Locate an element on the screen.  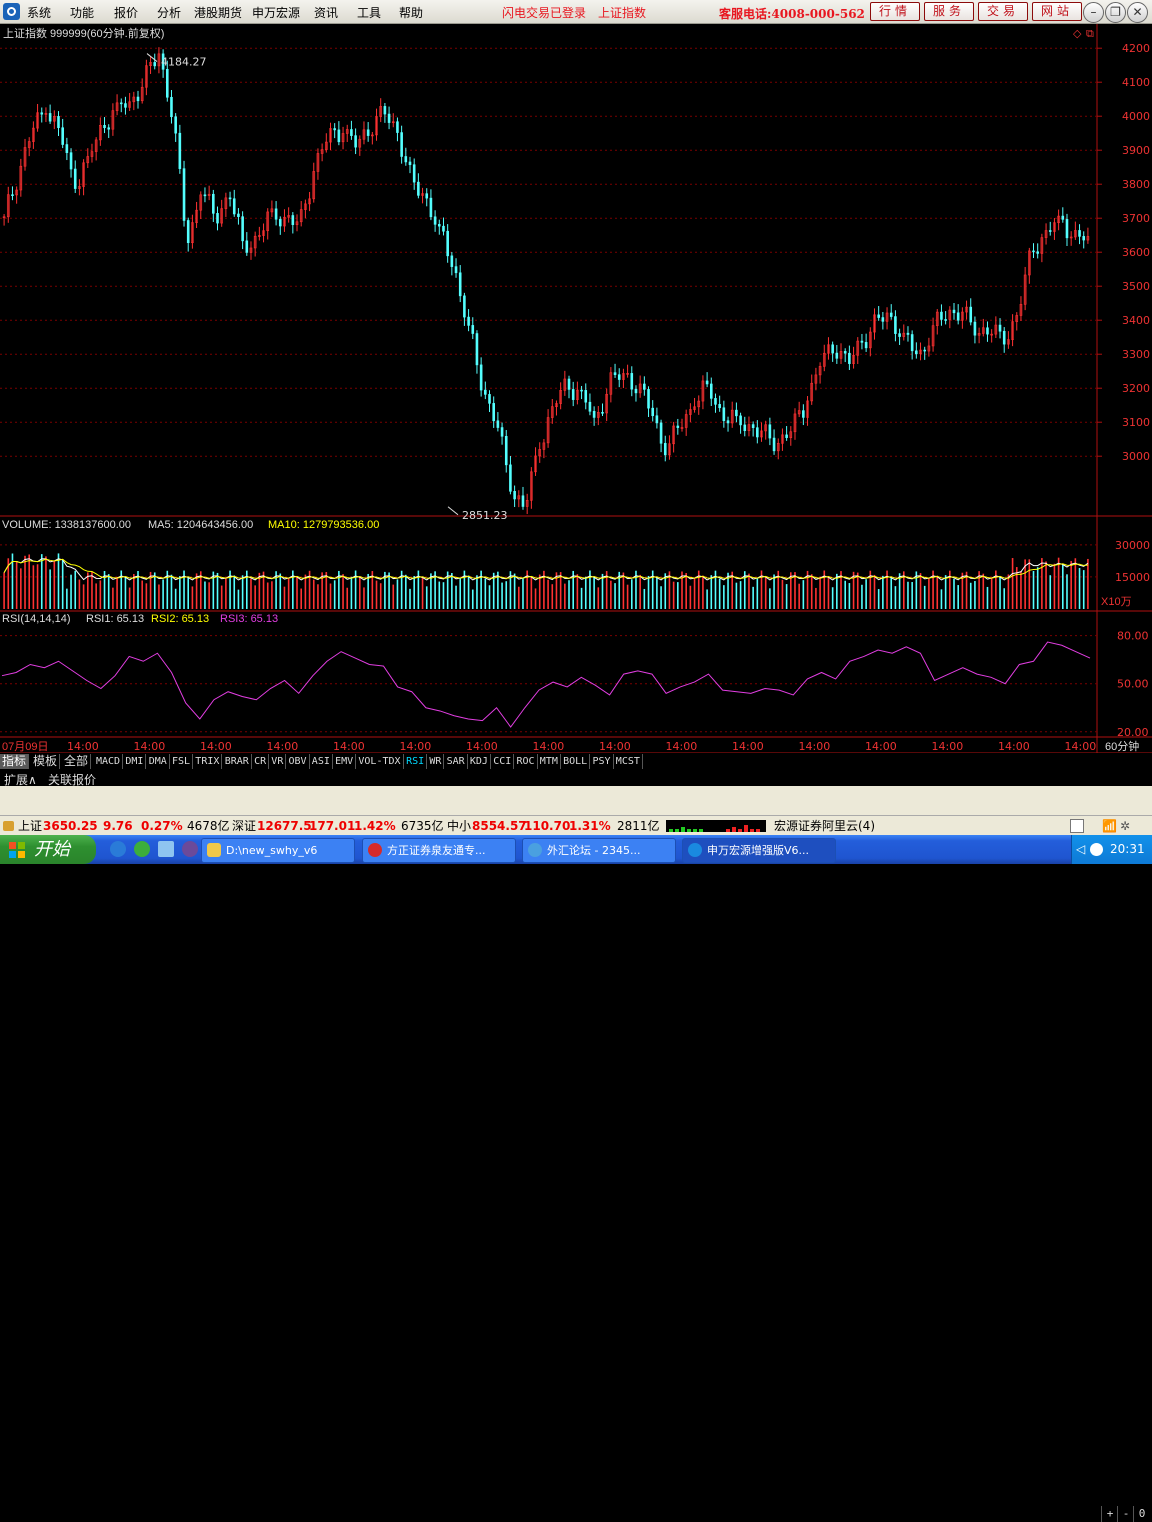
task-explorer: D:\new_swhy_v6 is located at coordinates (278, 850).